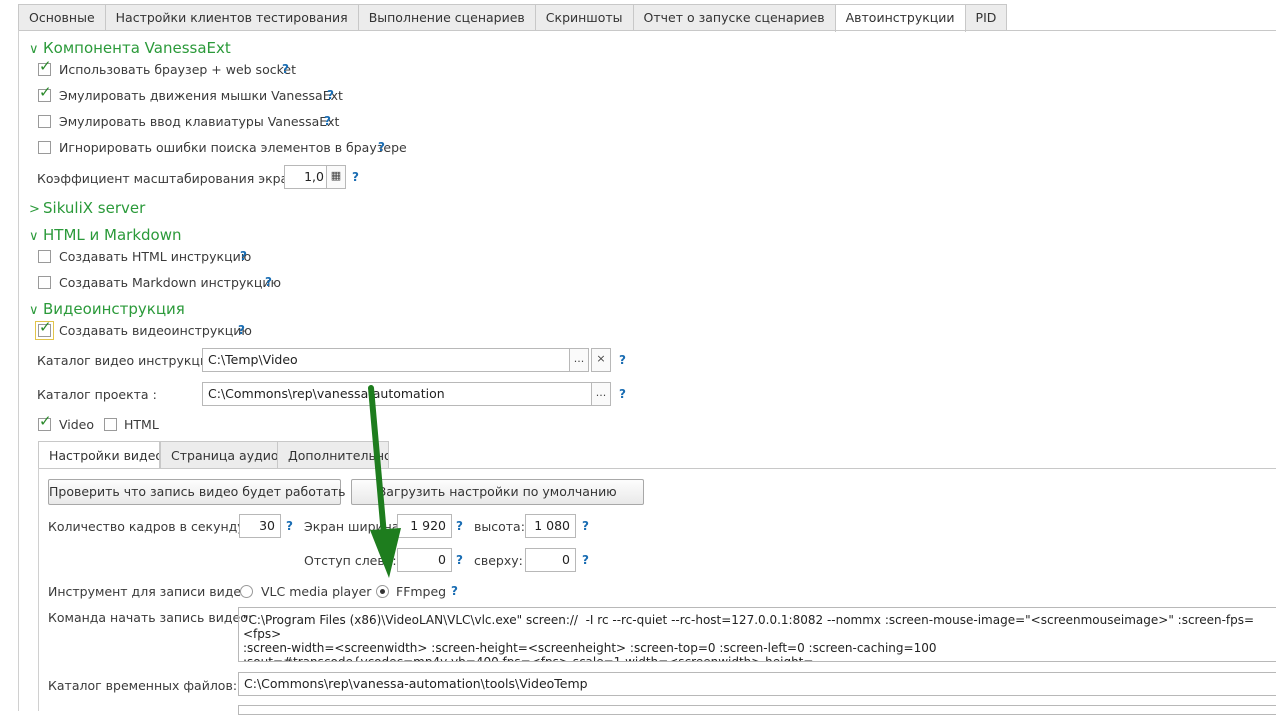 The image size is (1276, 715). What do you see at coordinates (377, 461) in the screenshot?
I see `arrow-shaft` at bounding box center [377, 461].